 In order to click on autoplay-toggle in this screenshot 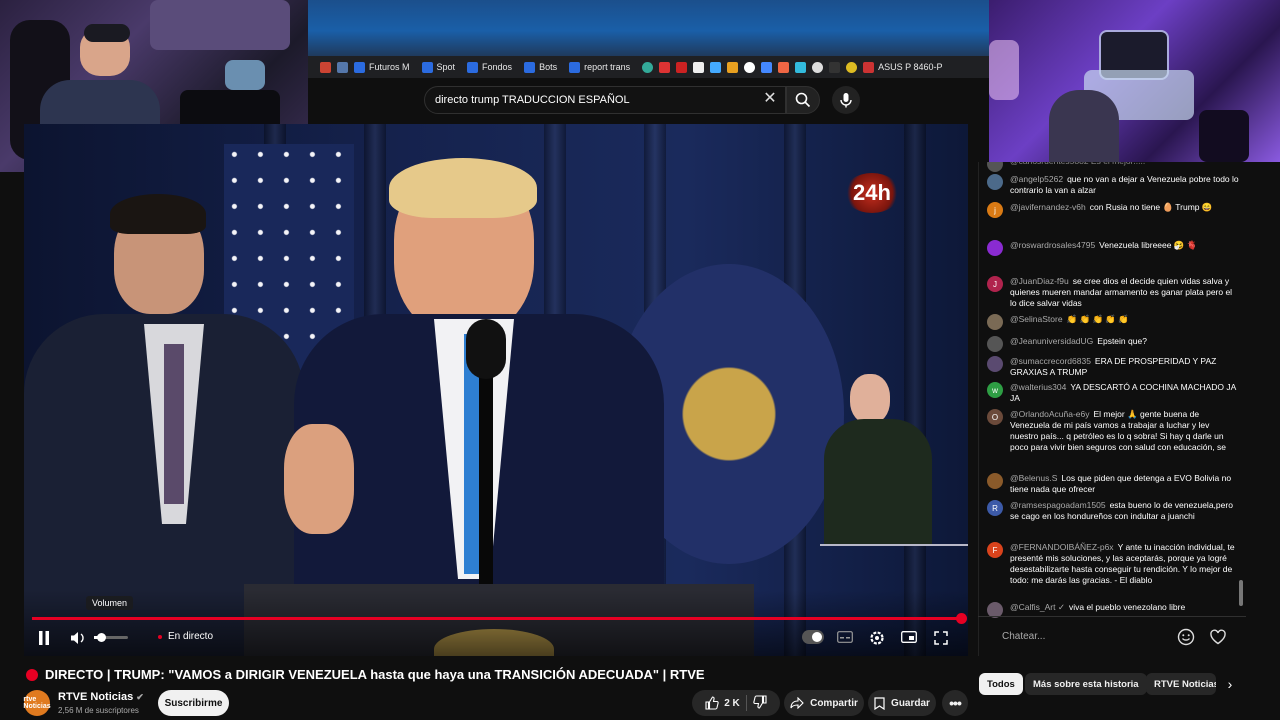, I will do `click(813, 637)`.